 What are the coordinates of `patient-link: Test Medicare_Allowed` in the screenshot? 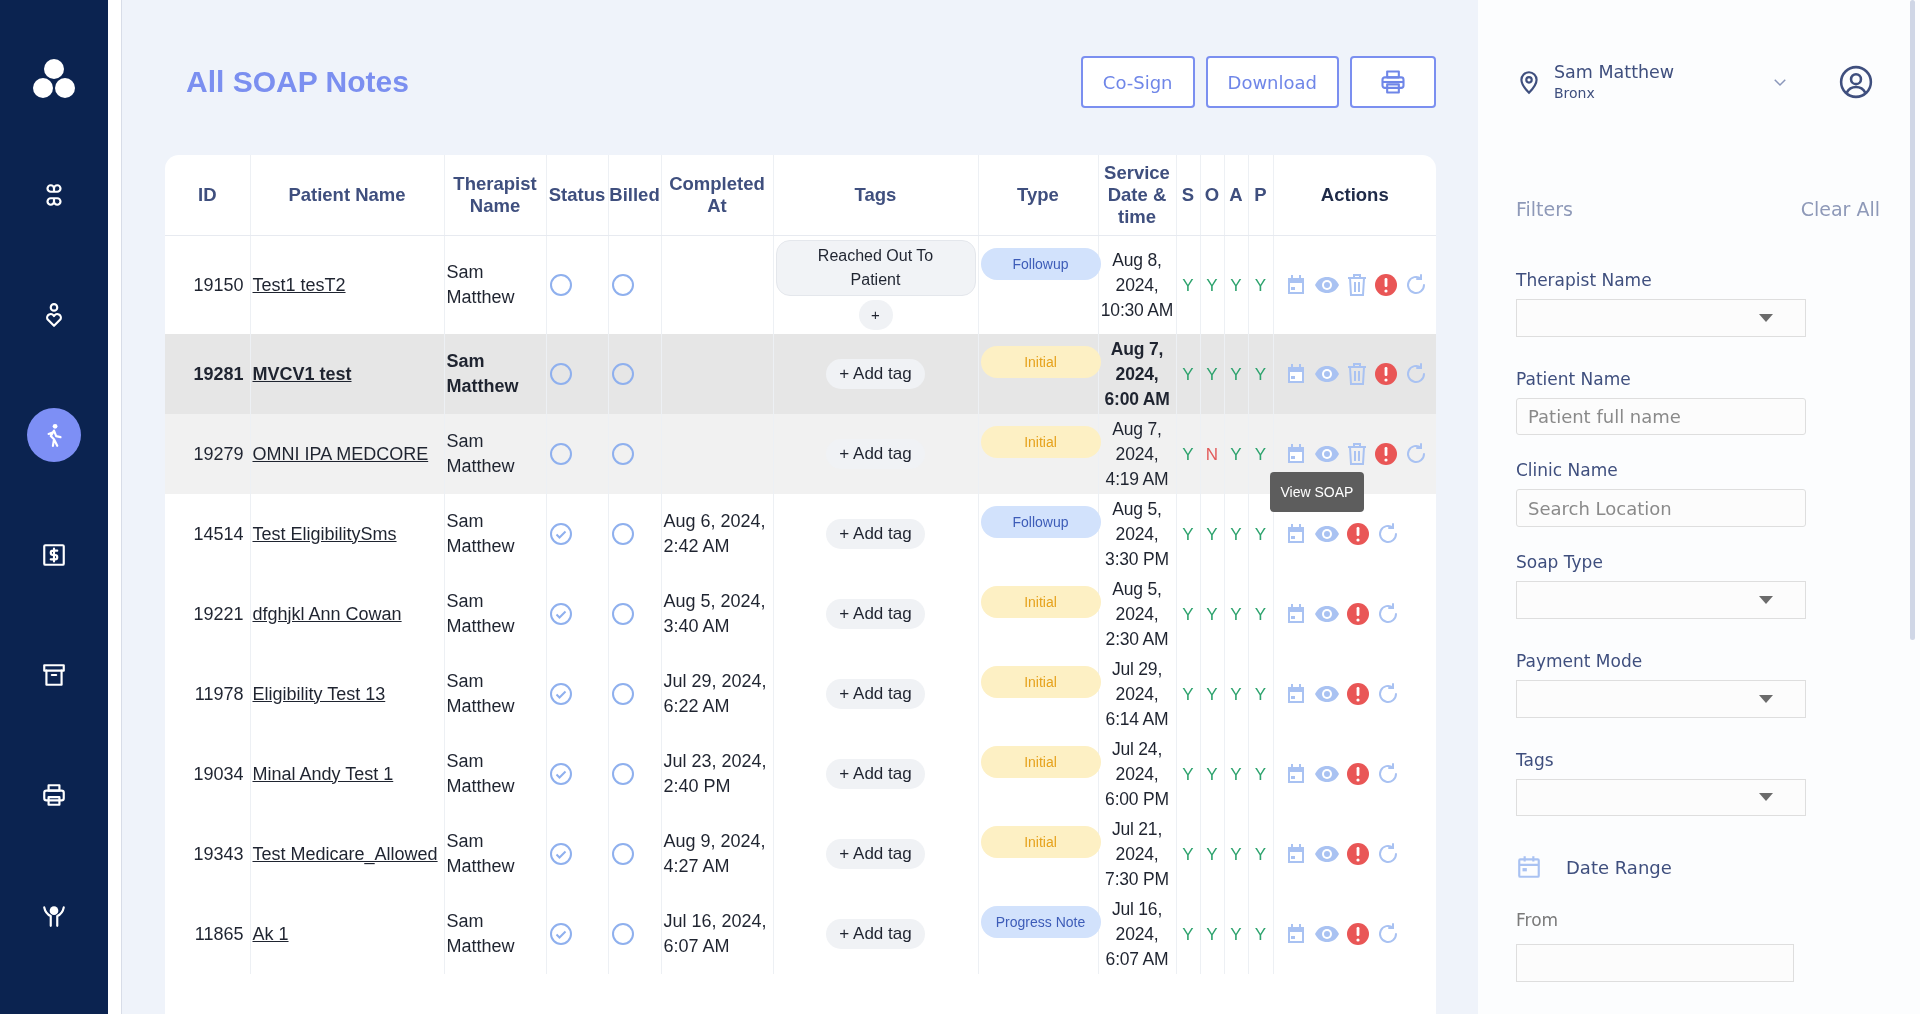 It's located at (345, 854).